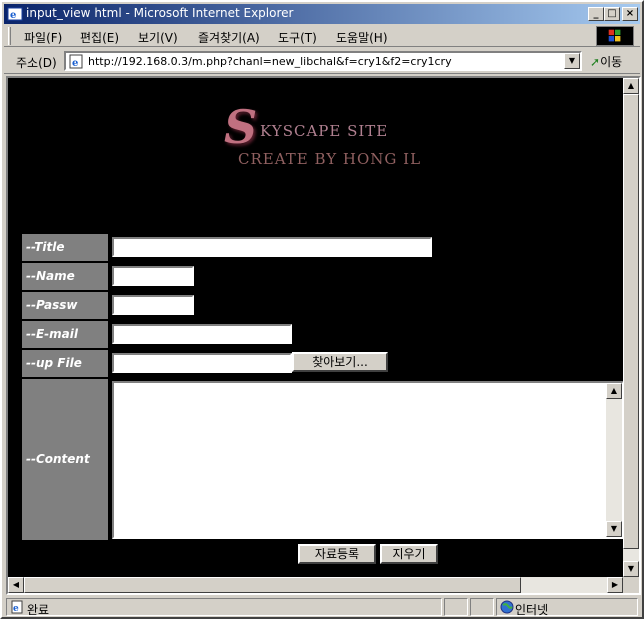  I want to click on horizontal-scrollbar: ◀ ▶, so click(315, 585).